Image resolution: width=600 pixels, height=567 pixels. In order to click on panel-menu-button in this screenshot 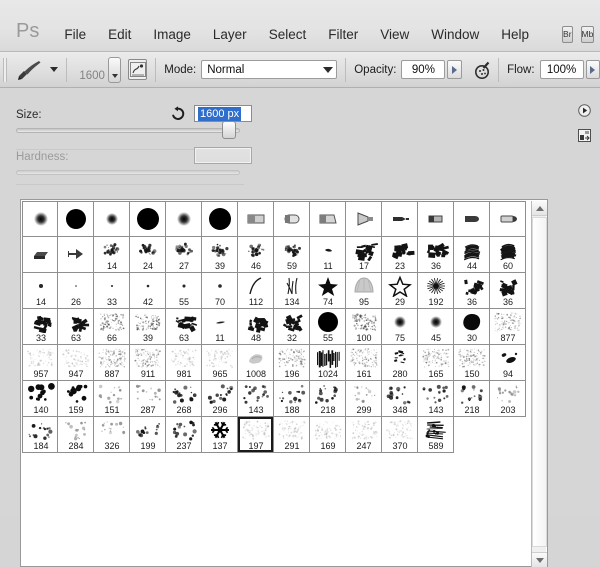, I will do `click(584, 110)`.